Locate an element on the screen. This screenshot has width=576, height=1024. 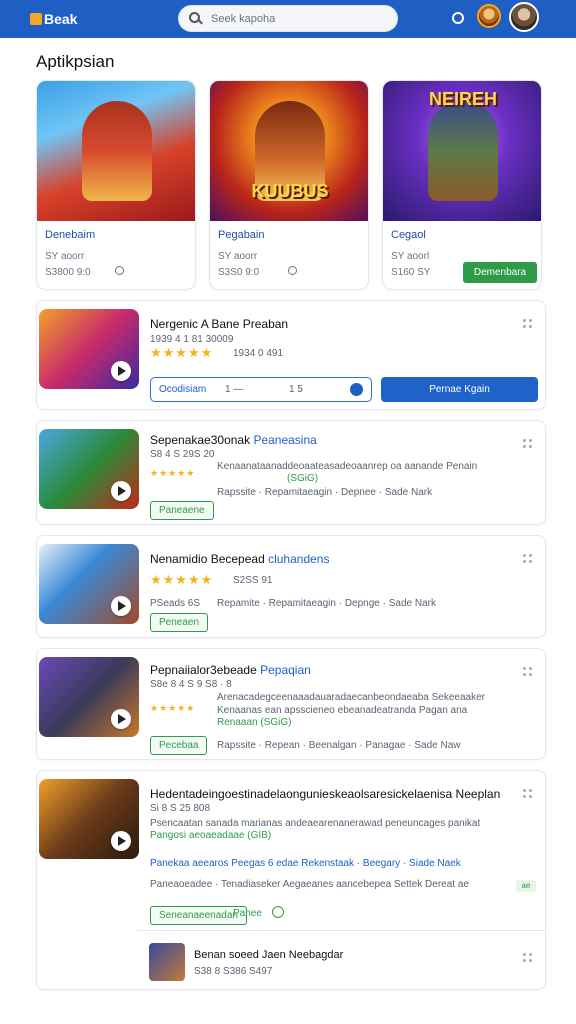
app-logo: Beak is located at coordinates (53, 19).